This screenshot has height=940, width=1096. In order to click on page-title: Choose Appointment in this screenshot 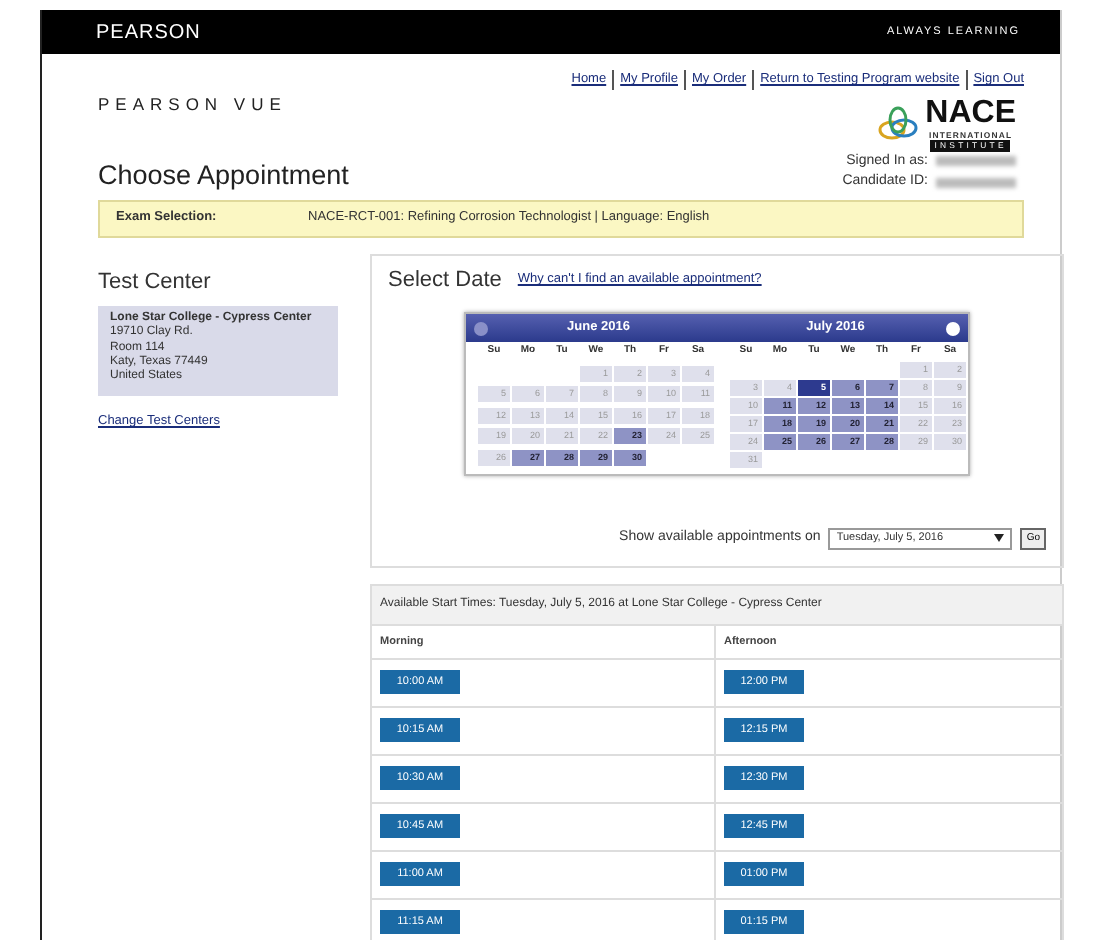, I will do `click(223, 177)`.